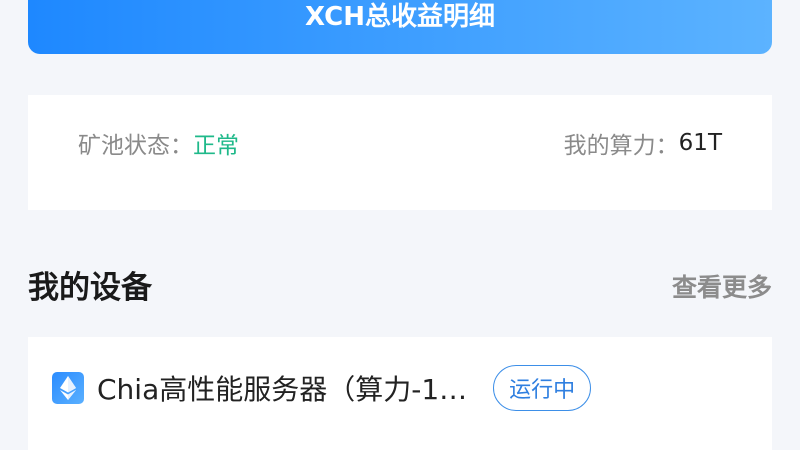  What do you see at coordinates (621, 145) in the screenshot?
I see `hashrate-label: 我的算力：` at bounding box center [621, 145].